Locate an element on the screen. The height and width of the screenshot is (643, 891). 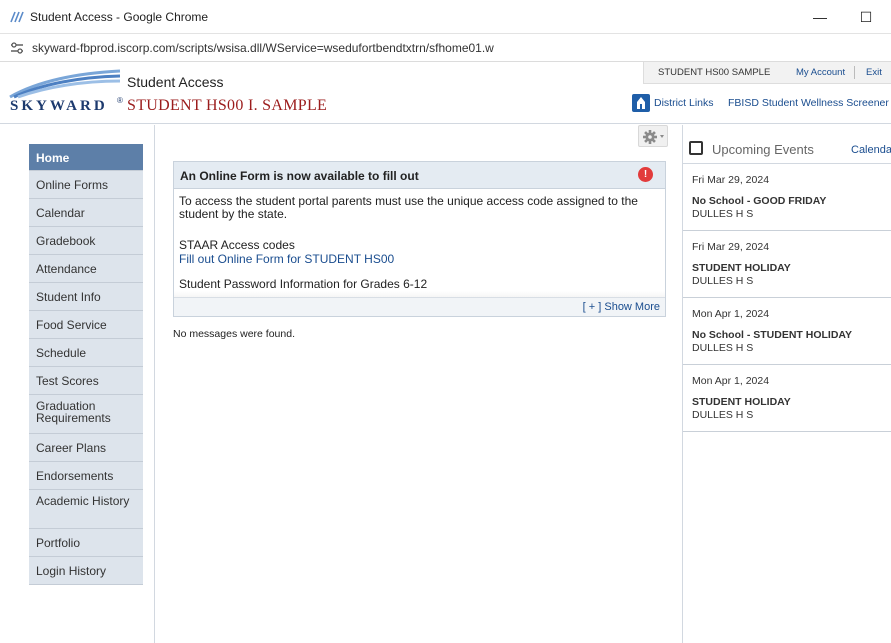
upcoming-events-title: Upcoming Events is located at coordinates (763, 149).